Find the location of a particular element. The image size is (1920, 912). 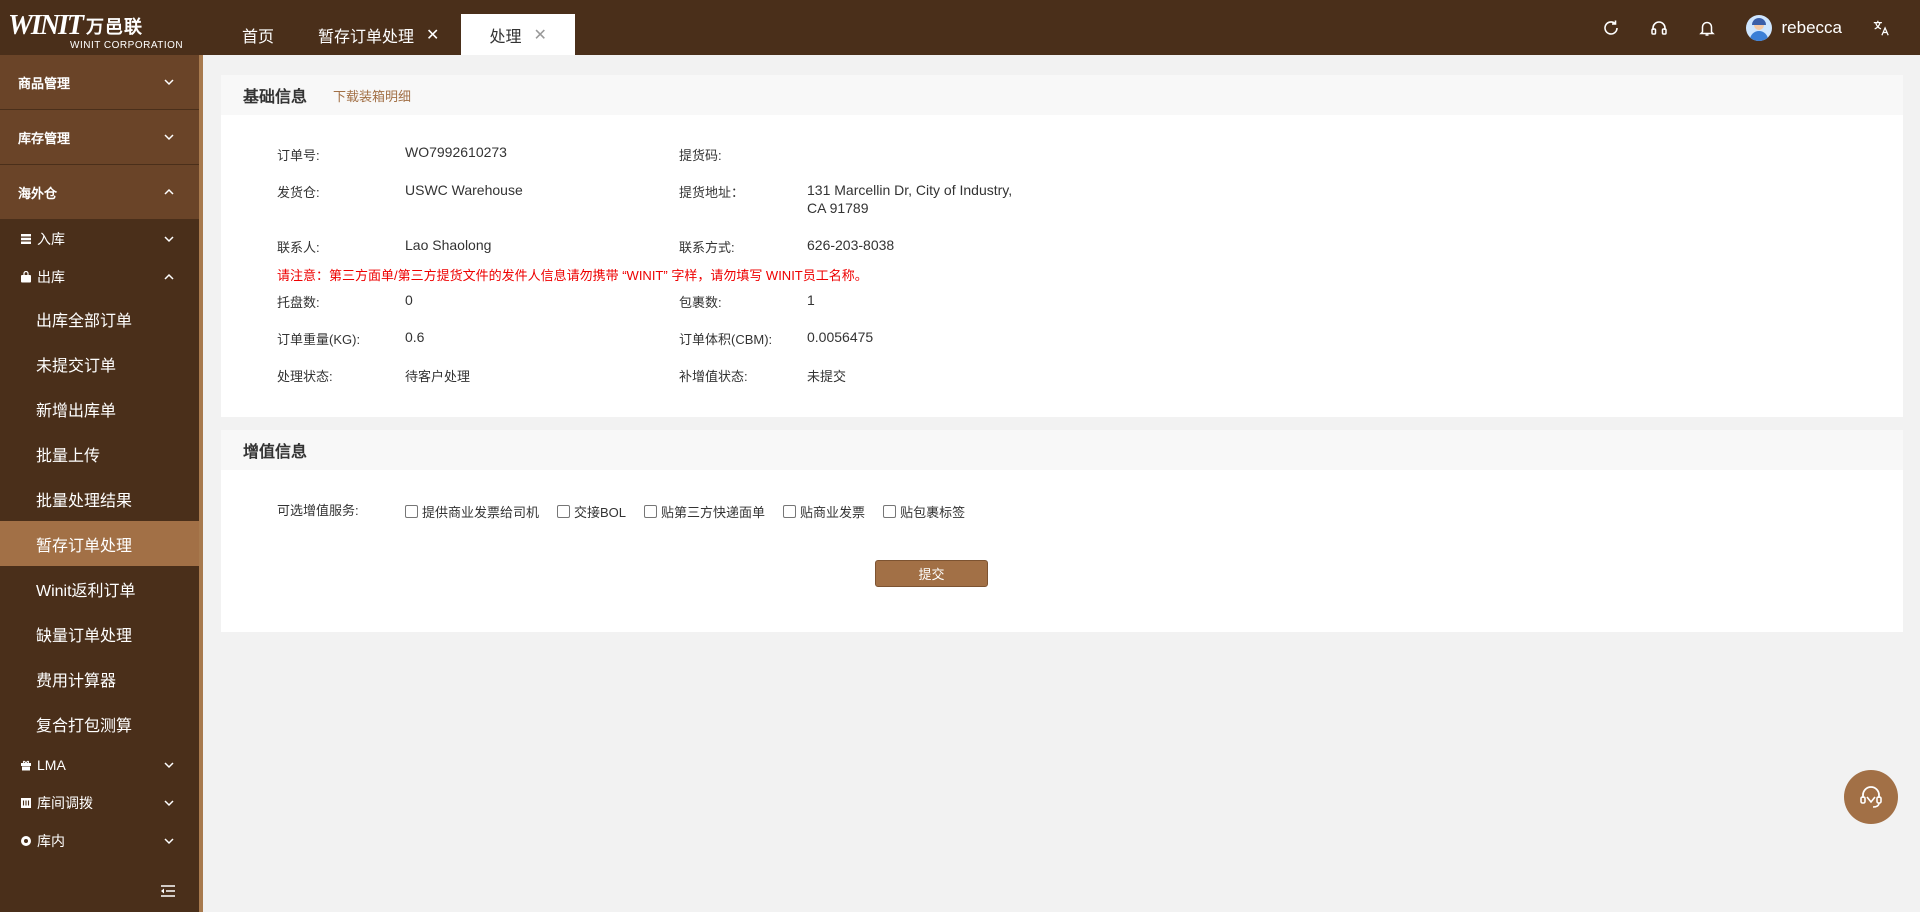

sidebar-item-label: Winit返利订单 is located at coordinates (86, 591).